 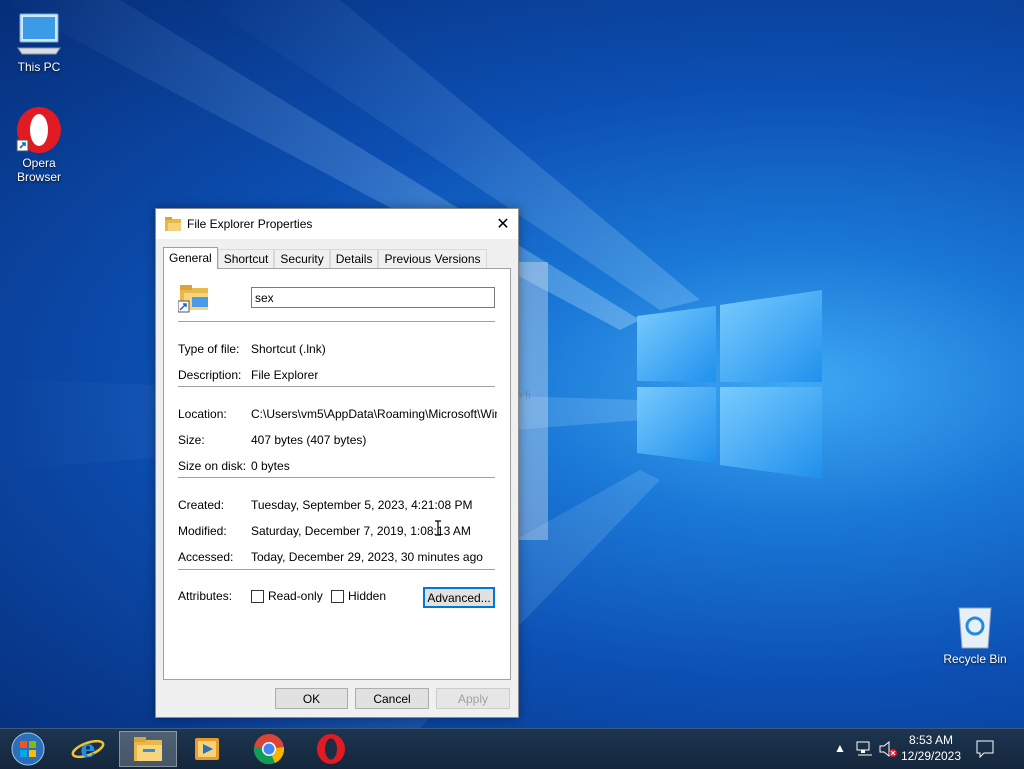 I want to click on desktop-icon-recycle-bin: Recycle Bin, so click(x=975, y=634).